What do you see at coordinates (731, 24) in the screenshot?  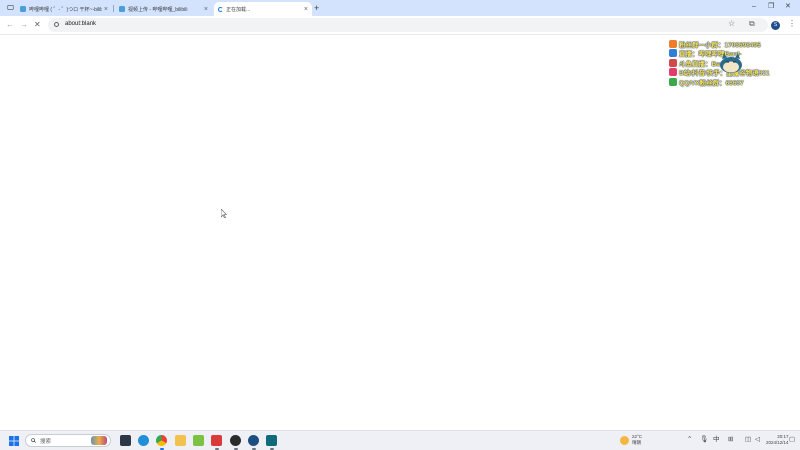 I see `bookmark-star-icon: ☆` at bounding box center [731, 24].